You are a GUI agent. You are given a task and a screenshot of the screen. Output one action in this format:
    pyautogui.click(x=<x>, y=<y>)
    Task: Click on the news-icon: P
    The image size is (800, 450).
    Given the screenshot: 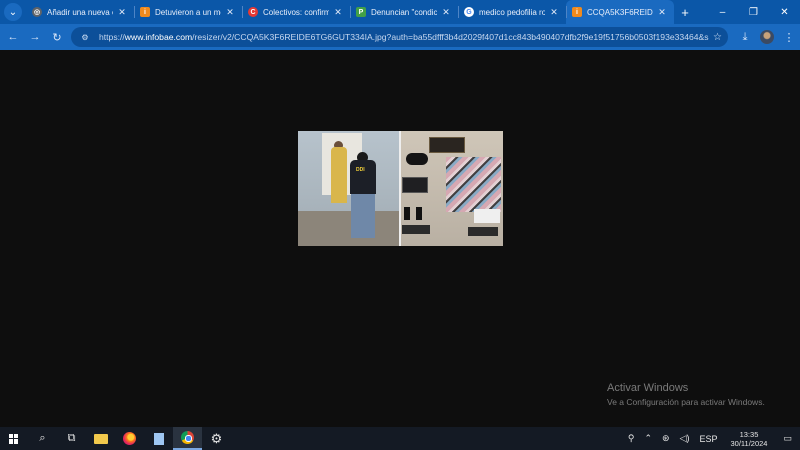 What is the action you would take?
    pyautogui.click(x=361, y=12)
    